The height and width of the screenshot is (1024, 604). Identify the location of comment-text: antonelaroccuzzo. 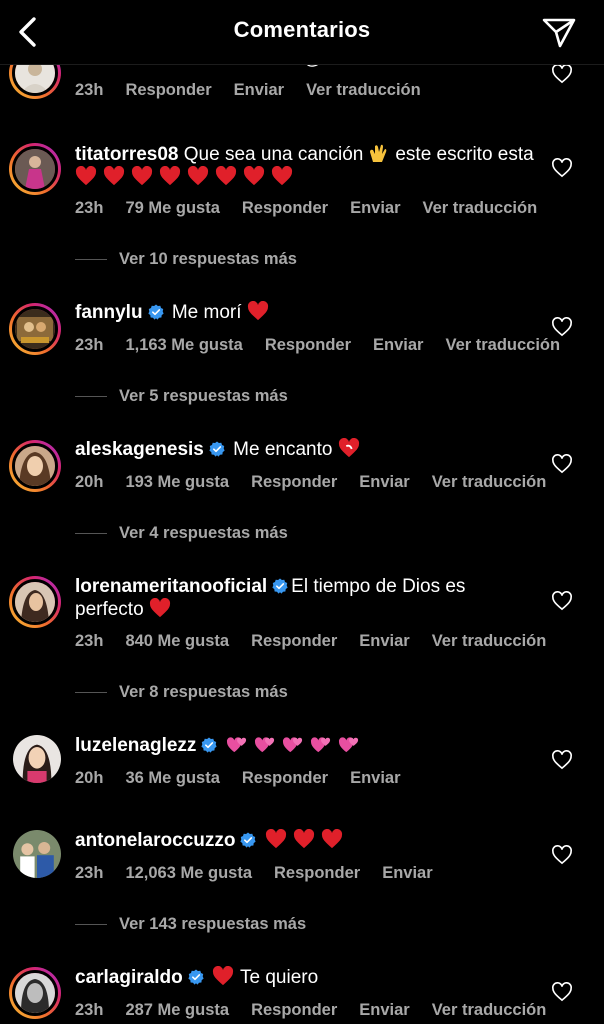
(305, 840).